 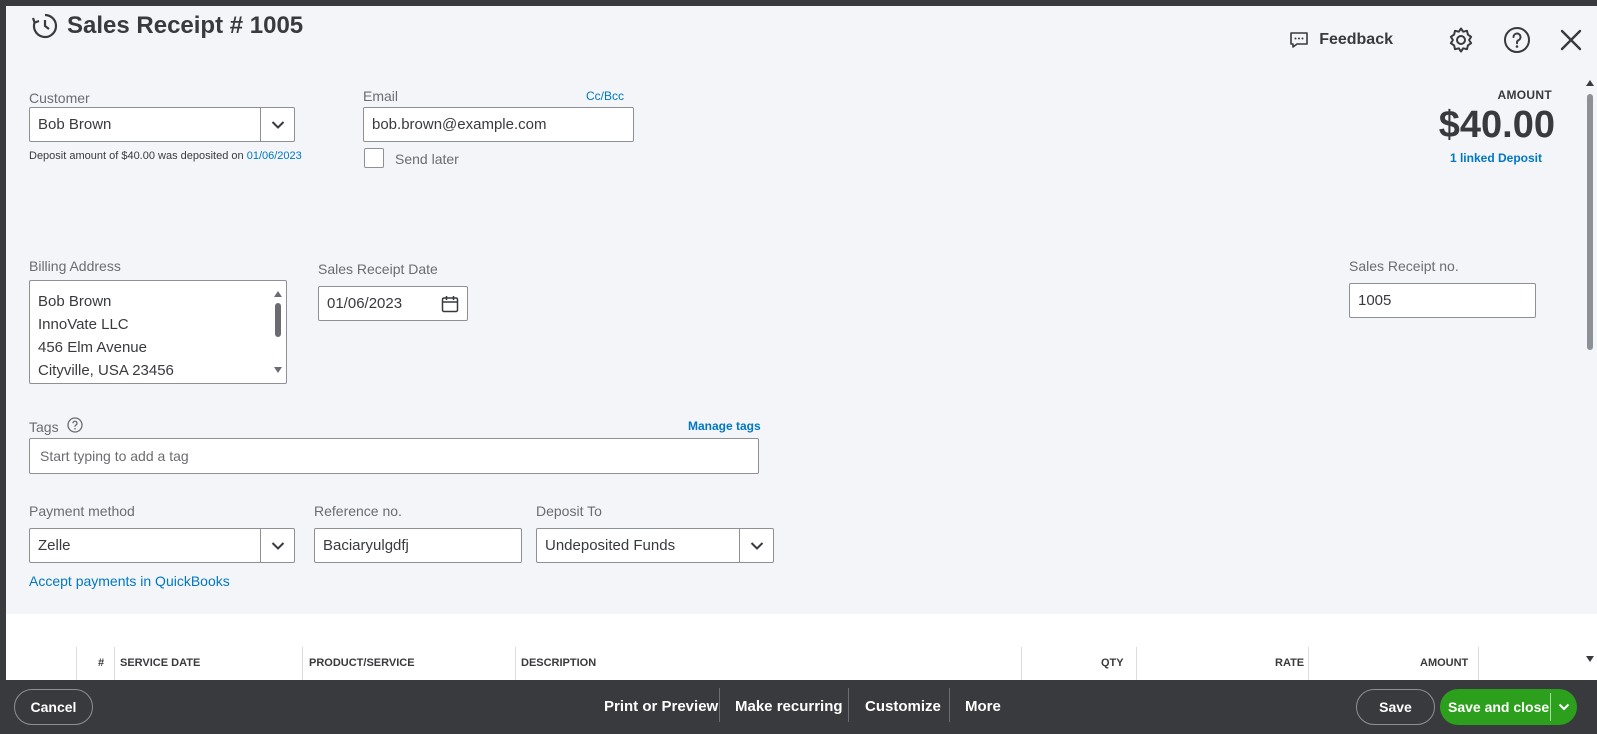 What do you see at coordinates (1404, 266) in the screenshot?
I see `receipt-no-label: Sales Receipt no.` at bounding box center [1404, 266].